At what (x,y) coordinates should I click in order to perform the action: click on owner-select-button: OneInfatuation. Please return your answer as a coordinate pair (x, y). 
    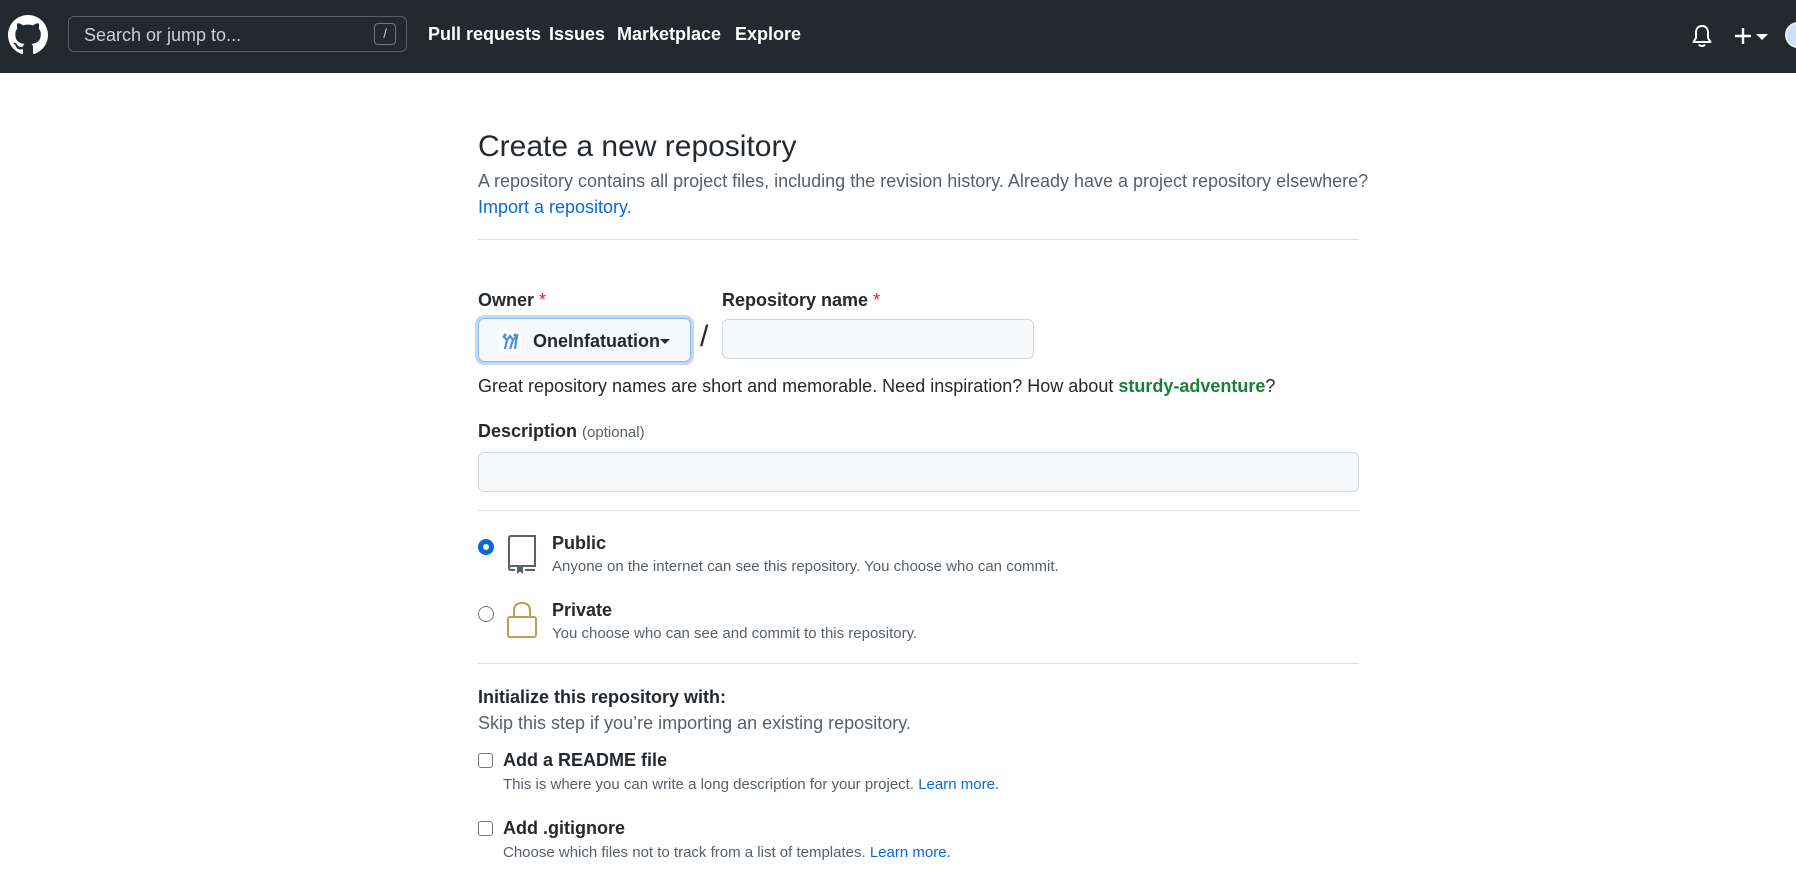
    Looking at the image, I should click on (584, 340).